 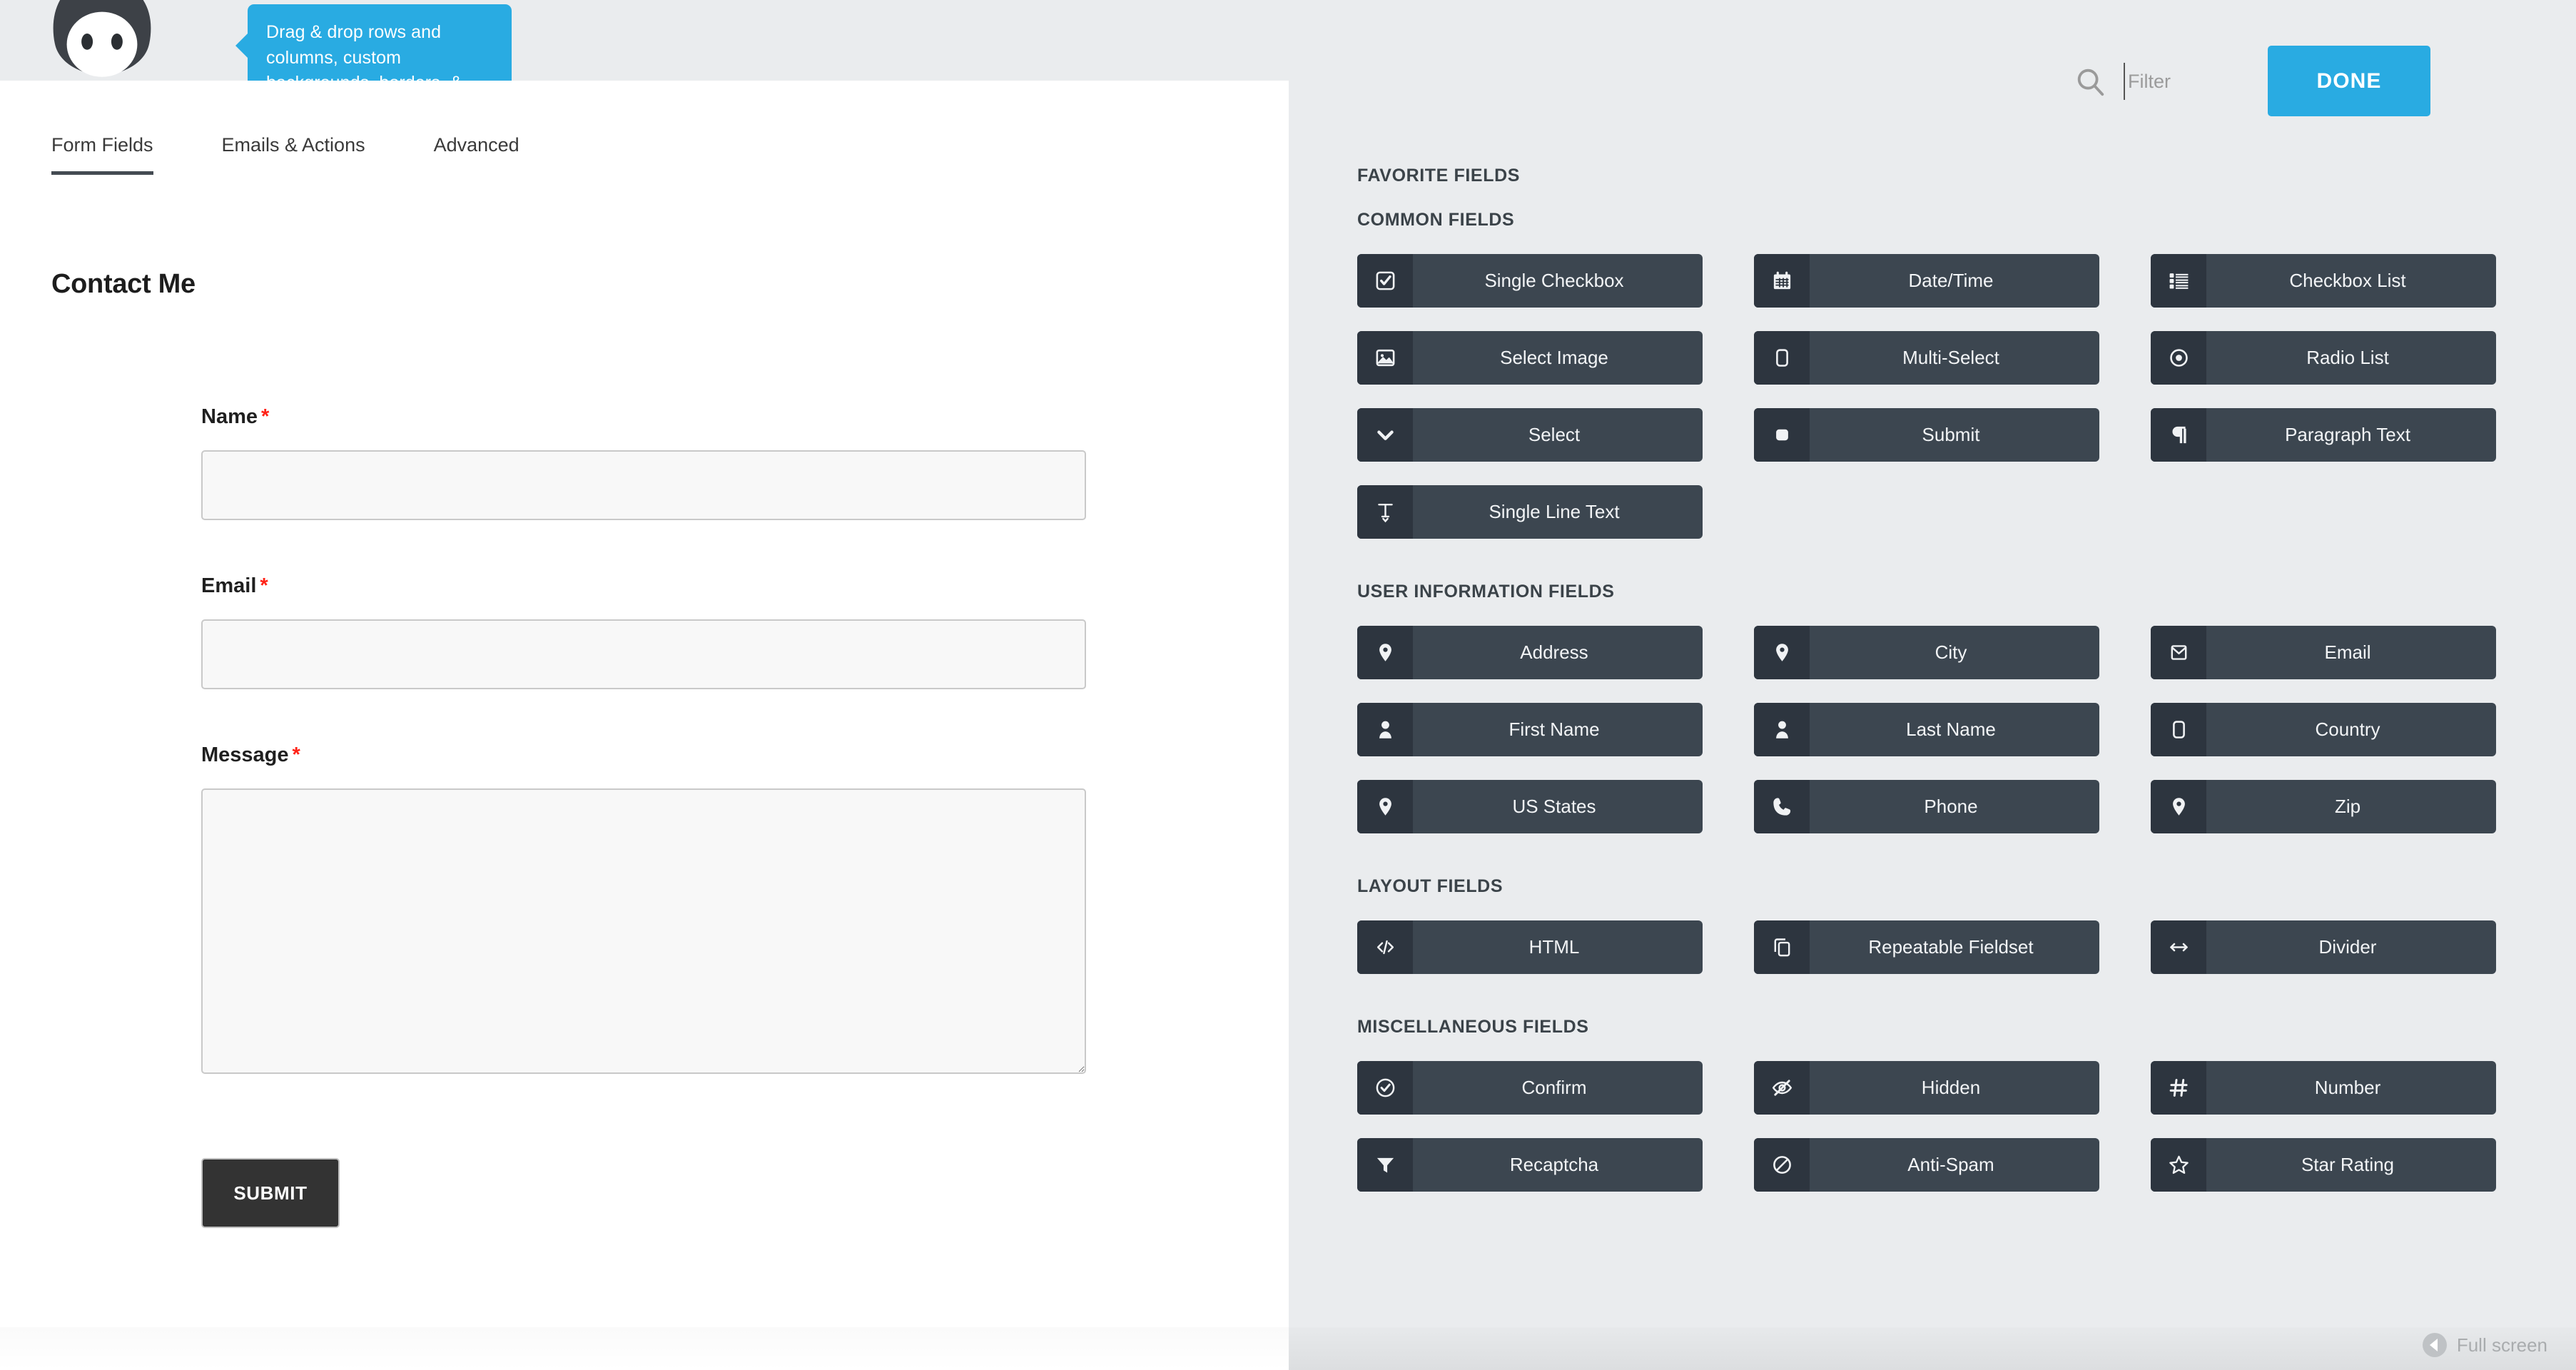 What do you see at coordinates (2323, 652) in the screenshot?
I see `field-button-email: Email` at bounding box center [2323, 652].